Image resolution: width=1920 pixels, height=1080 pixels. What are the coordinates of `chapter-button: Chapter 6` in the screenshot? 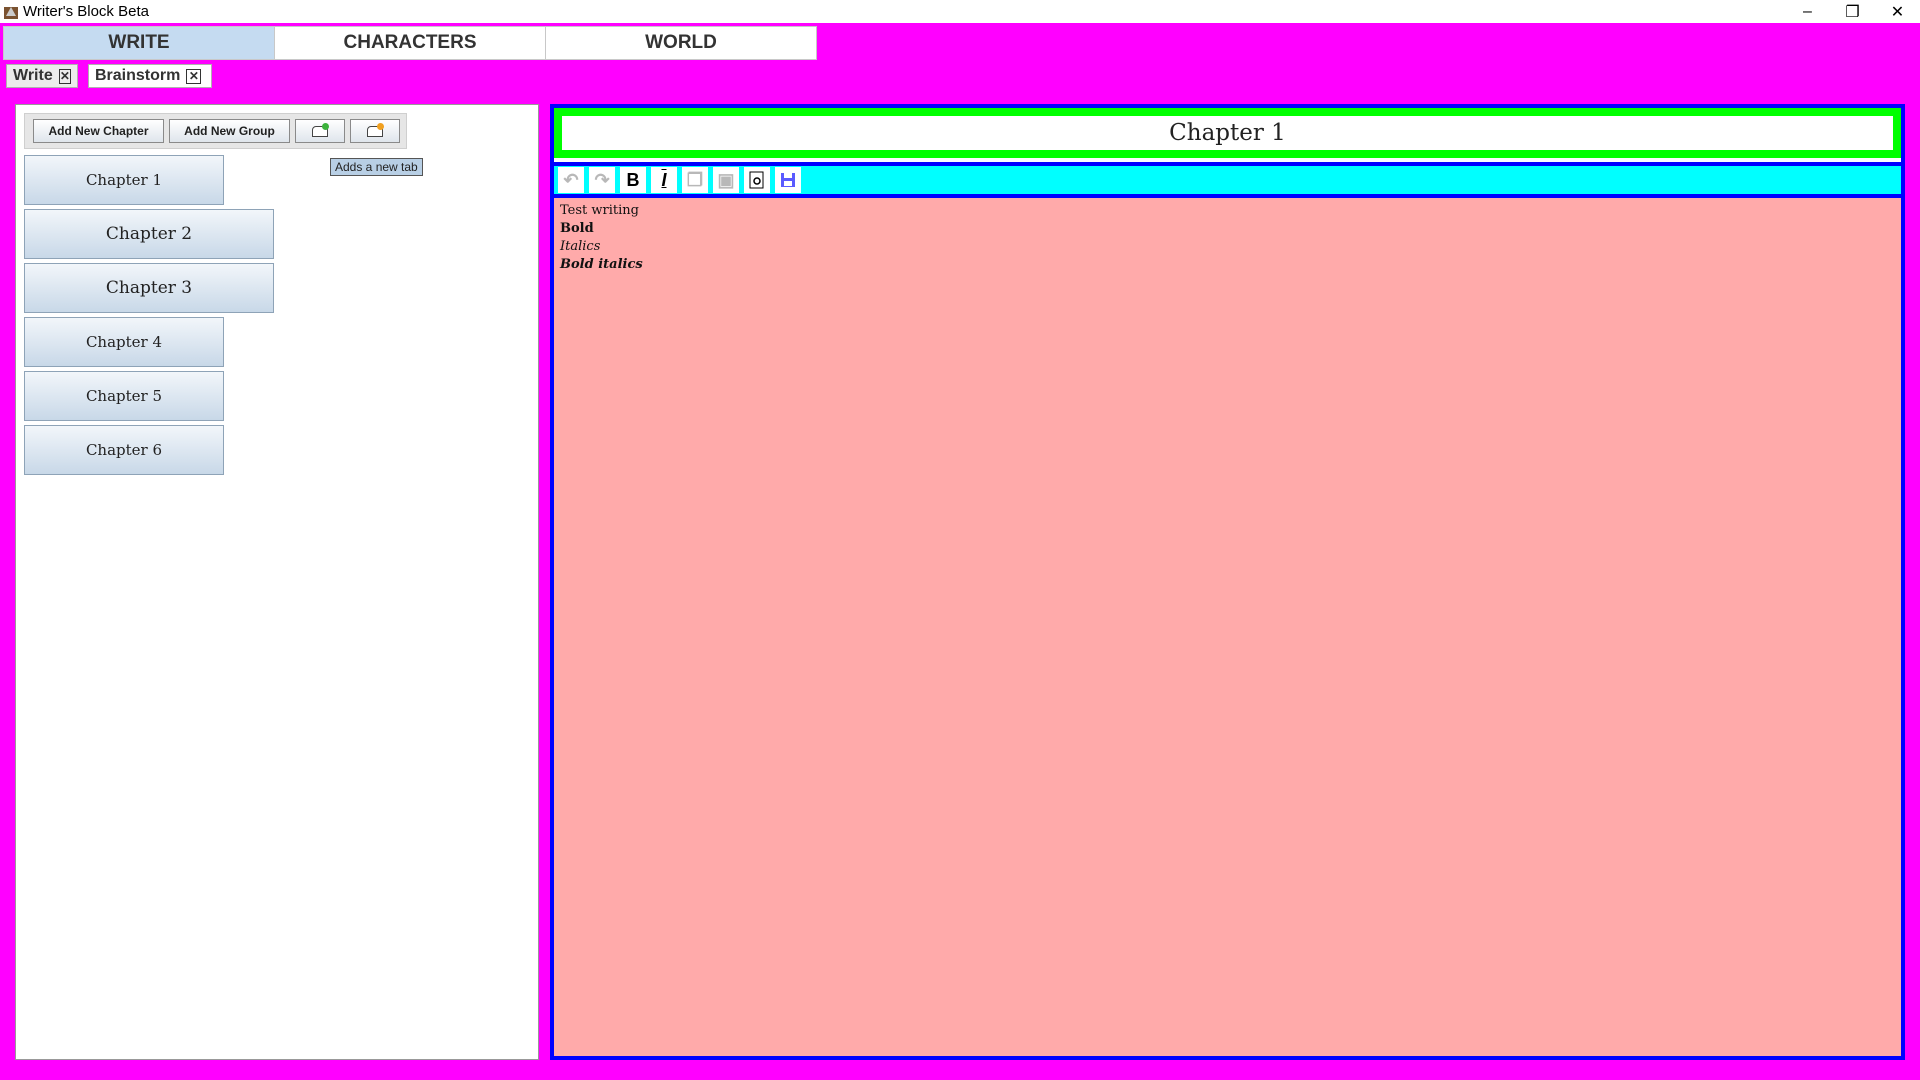 It's located at (124, 450).